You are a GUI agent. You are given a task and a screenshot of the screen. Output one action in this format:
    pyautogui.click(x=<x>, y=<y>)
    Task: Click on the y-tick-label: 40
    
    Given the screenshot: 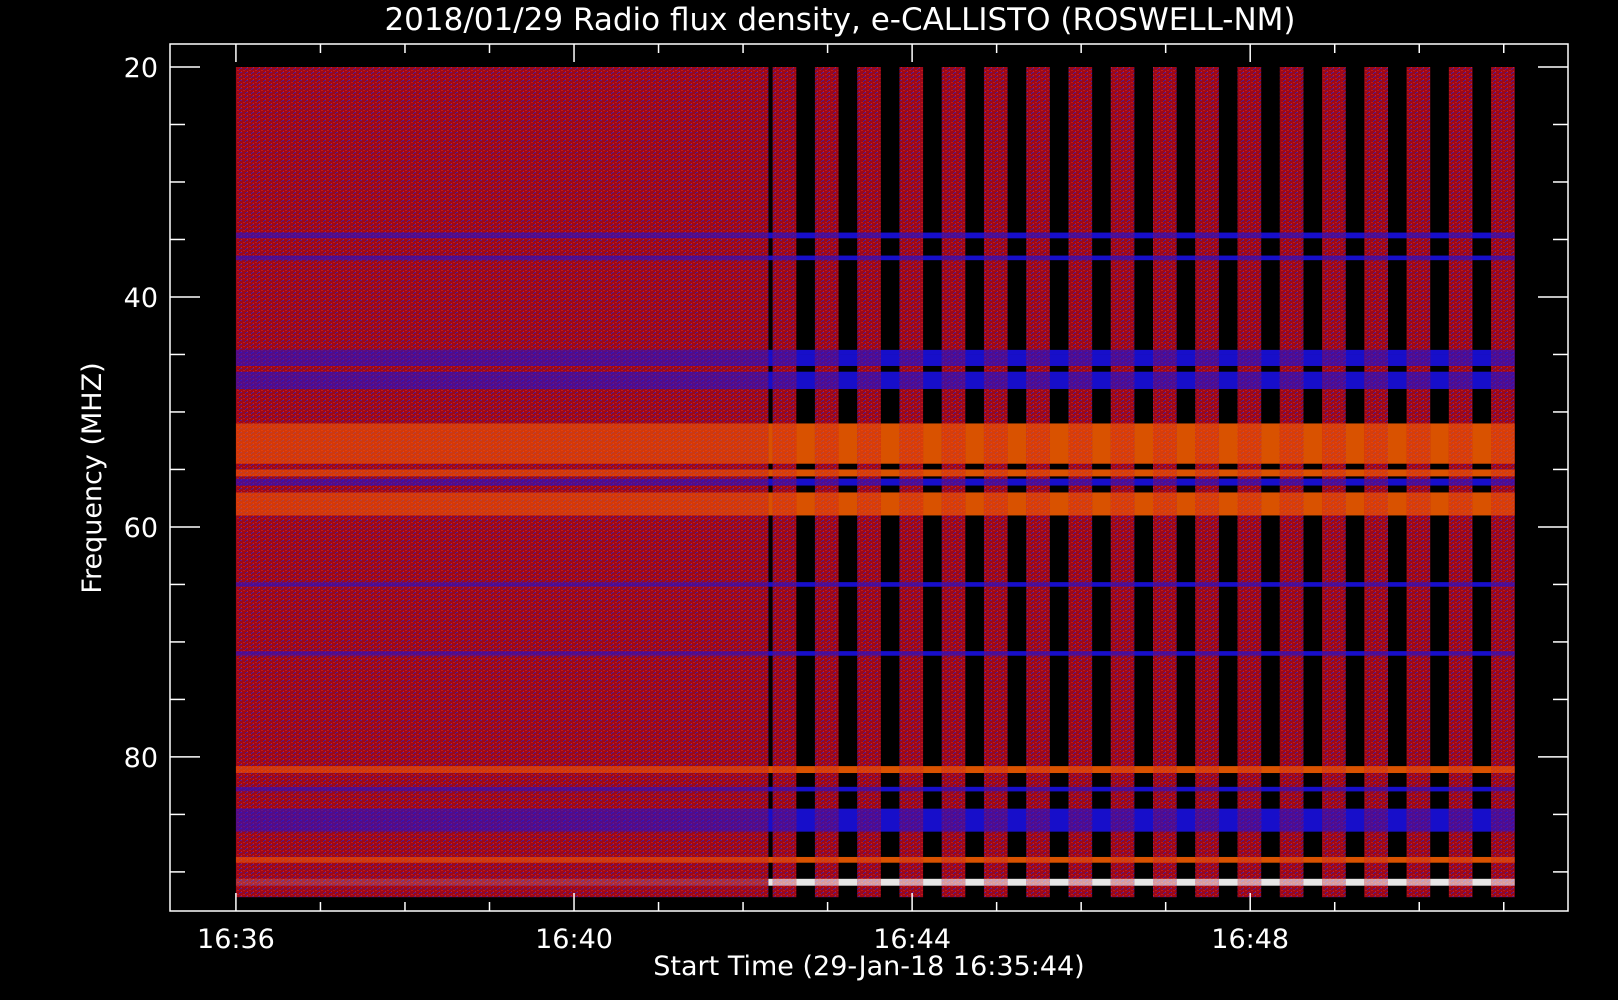 What is the action you would take?
    pyautogui.click(x=141, y=298)
    